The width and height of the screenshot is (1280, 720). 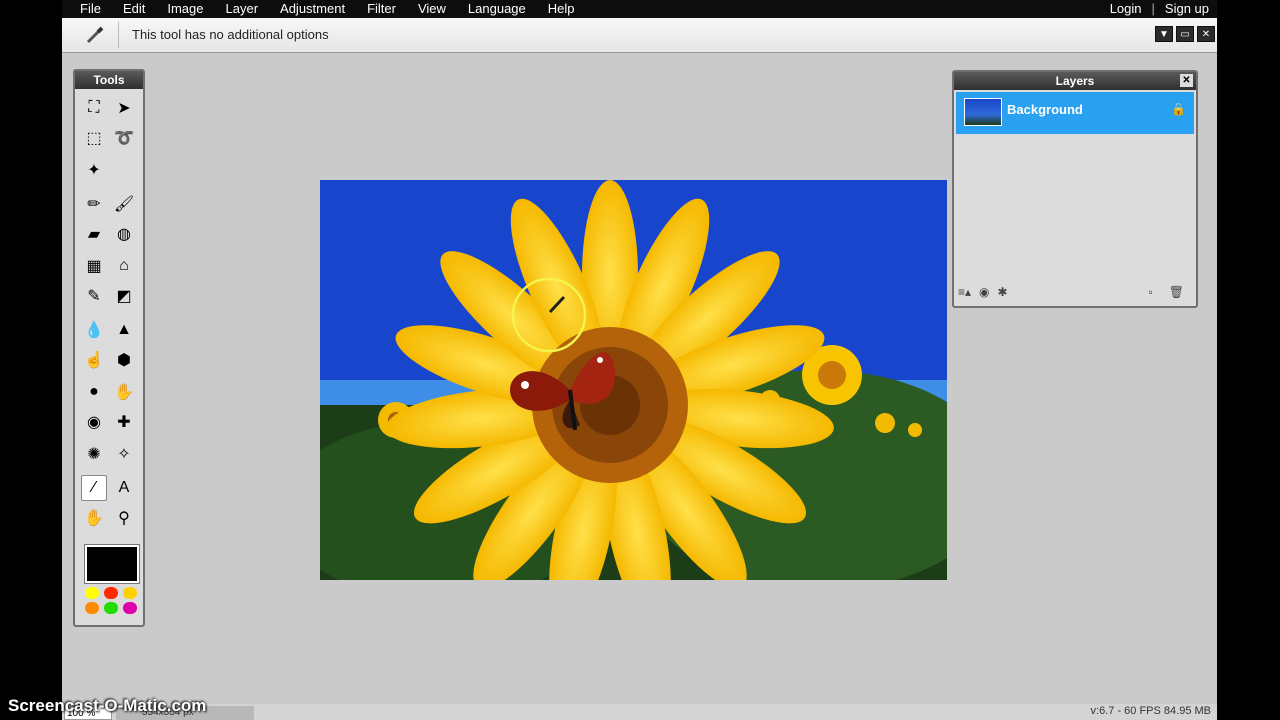 I want to click on layers-title-label: Layers, so click(x=1075, y=81).